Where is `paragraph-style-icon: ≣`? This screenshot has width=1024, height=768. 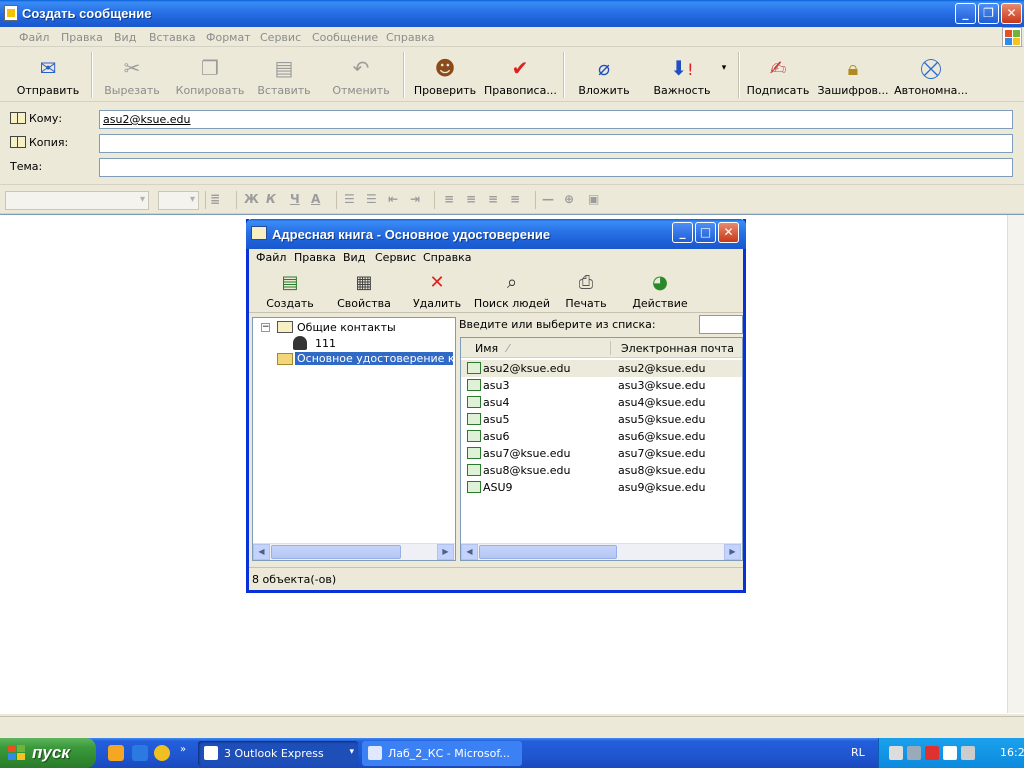 paragraph-style-icon: ≣ is located at coordinates (215, 199).